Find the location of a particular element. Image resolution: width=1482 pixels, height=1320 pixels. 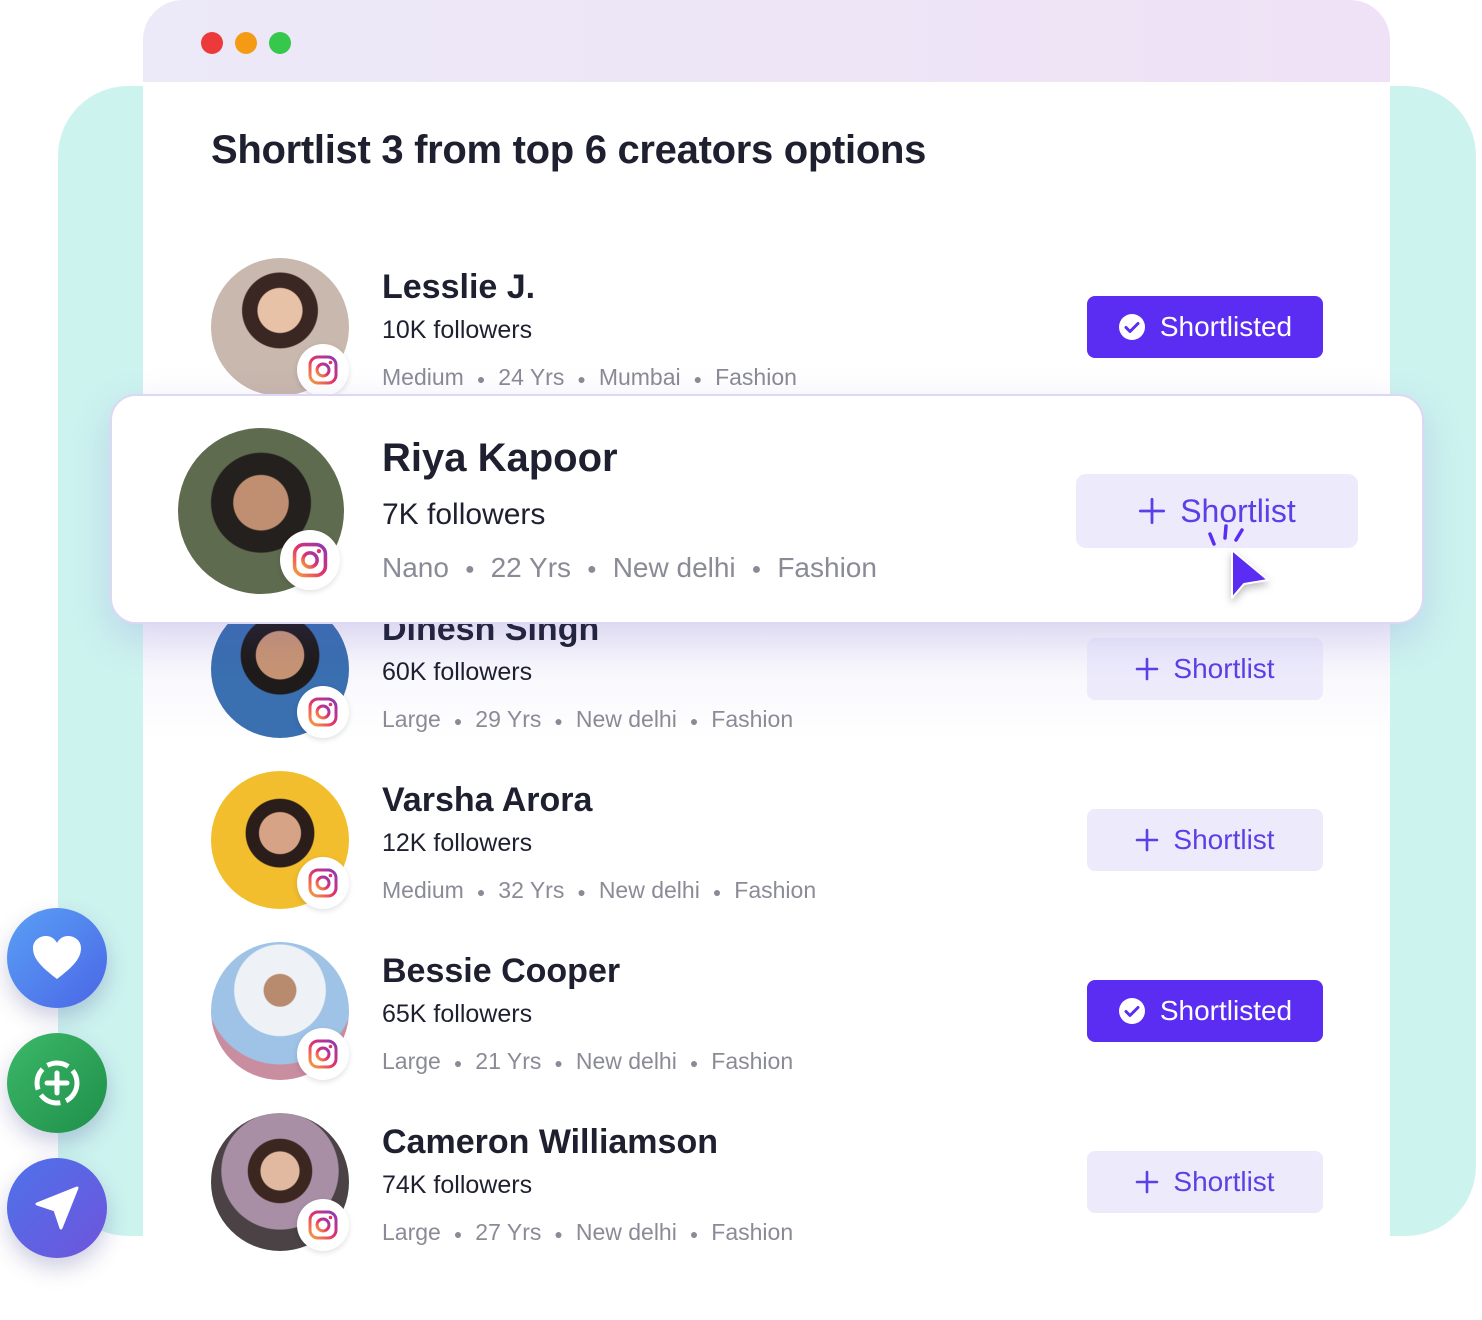

creator-meta: Large ● 29 Yrs ● New delhi ● Fashion is located at coordinates (587, 719).